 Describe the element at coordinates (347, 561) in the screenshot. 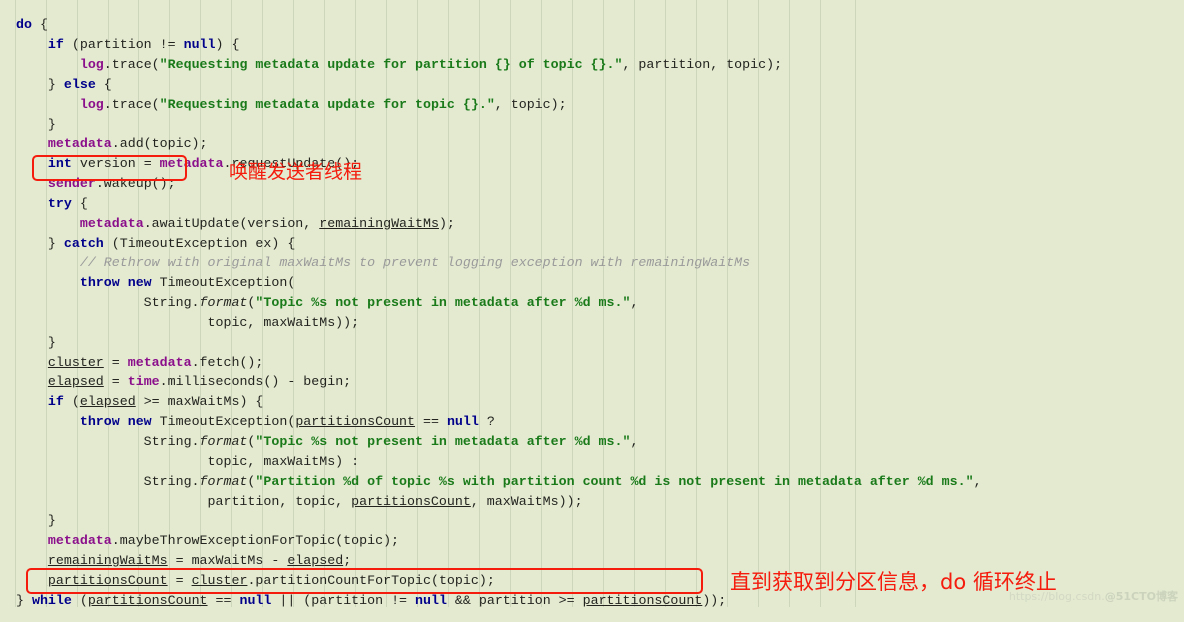

I see `code-token-pl: ;` at that location.